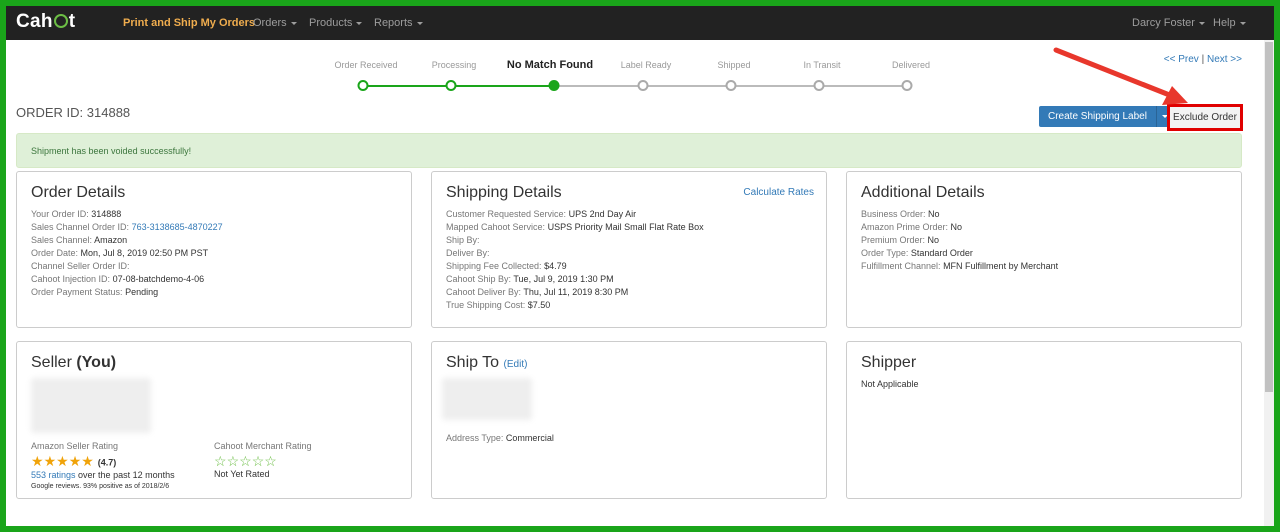  Describe the element at coordinates (819, 85) in the screenshot. I see `step-dot-in-transit` at that location.